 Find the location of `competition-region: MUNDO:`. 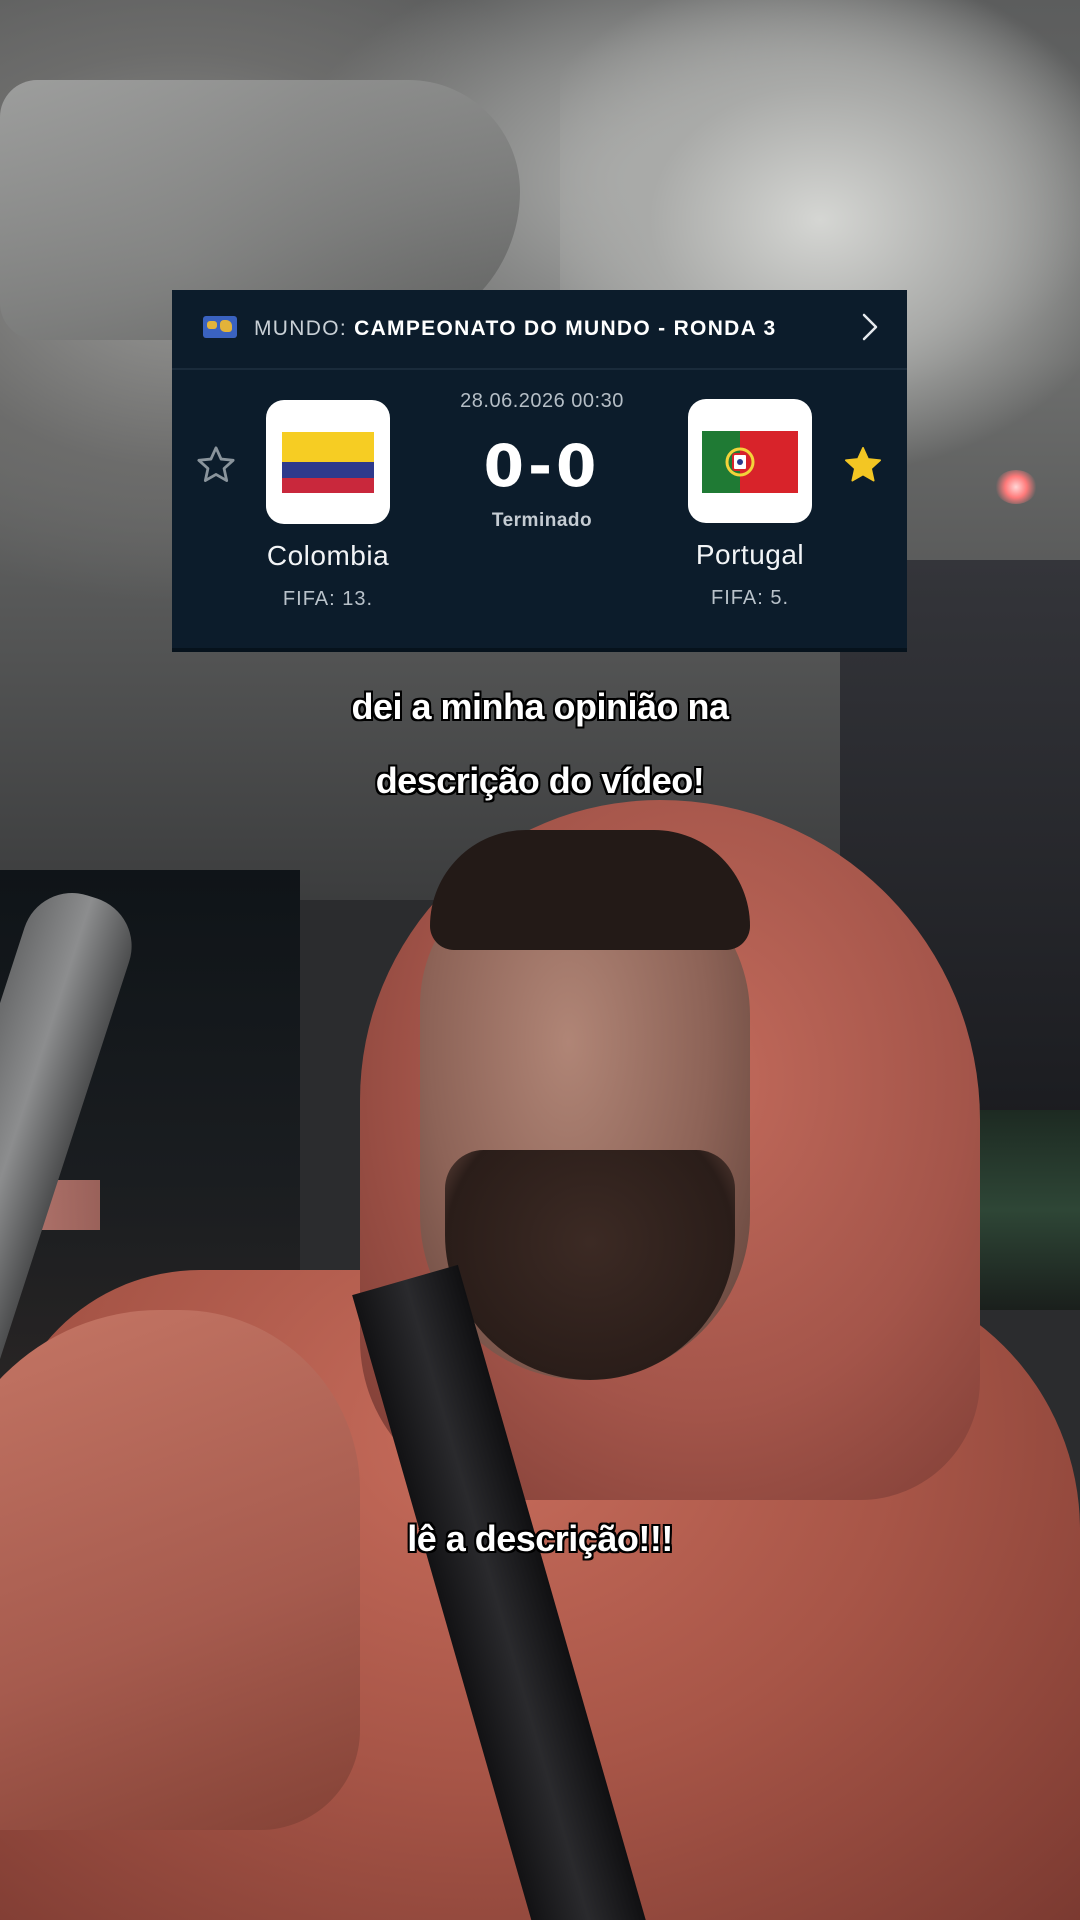

competition-region: MUNDO: is located at coordinates (300, 328).